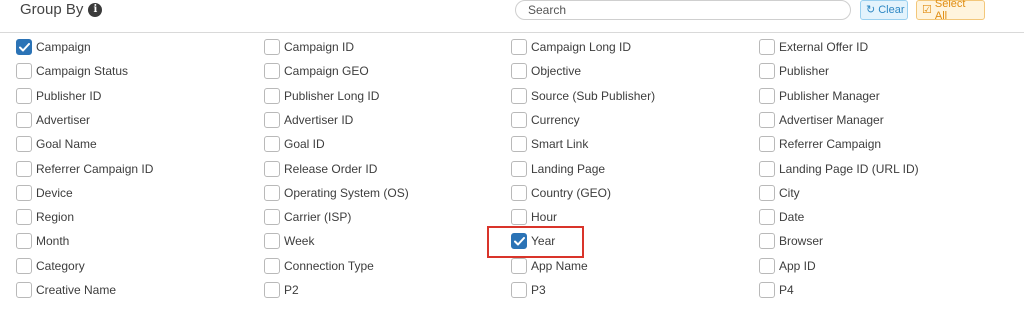 The image size is (1024, 310). Describe the element at coordinates (558, 169) in the screenshot. I see `group-by-option: Landing Page` at that location.